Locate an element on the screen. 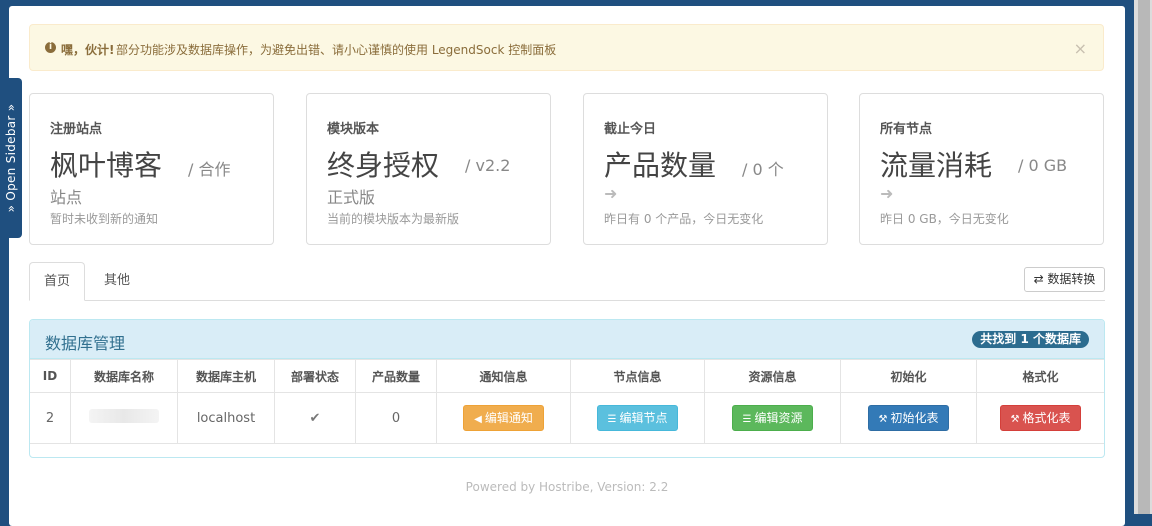  format-table-button: ⚒ 格式化表 is located at coordinates (1040, 418).